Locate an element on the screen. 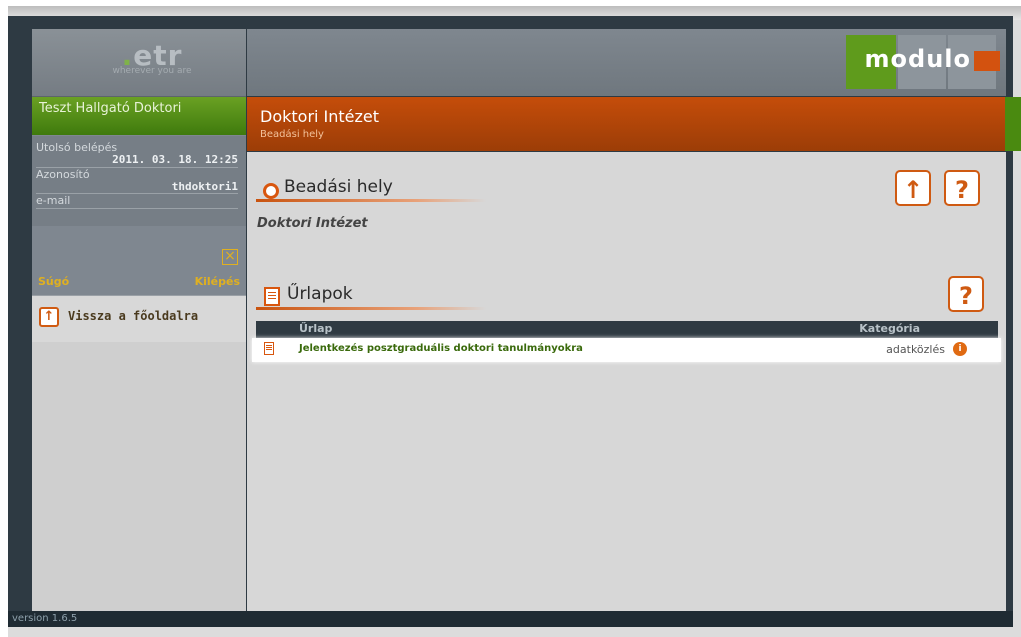 This screenshot has height=637, width=1021. user-name: Teszt Hallgató Doktori is located at coordinates (110, 108).